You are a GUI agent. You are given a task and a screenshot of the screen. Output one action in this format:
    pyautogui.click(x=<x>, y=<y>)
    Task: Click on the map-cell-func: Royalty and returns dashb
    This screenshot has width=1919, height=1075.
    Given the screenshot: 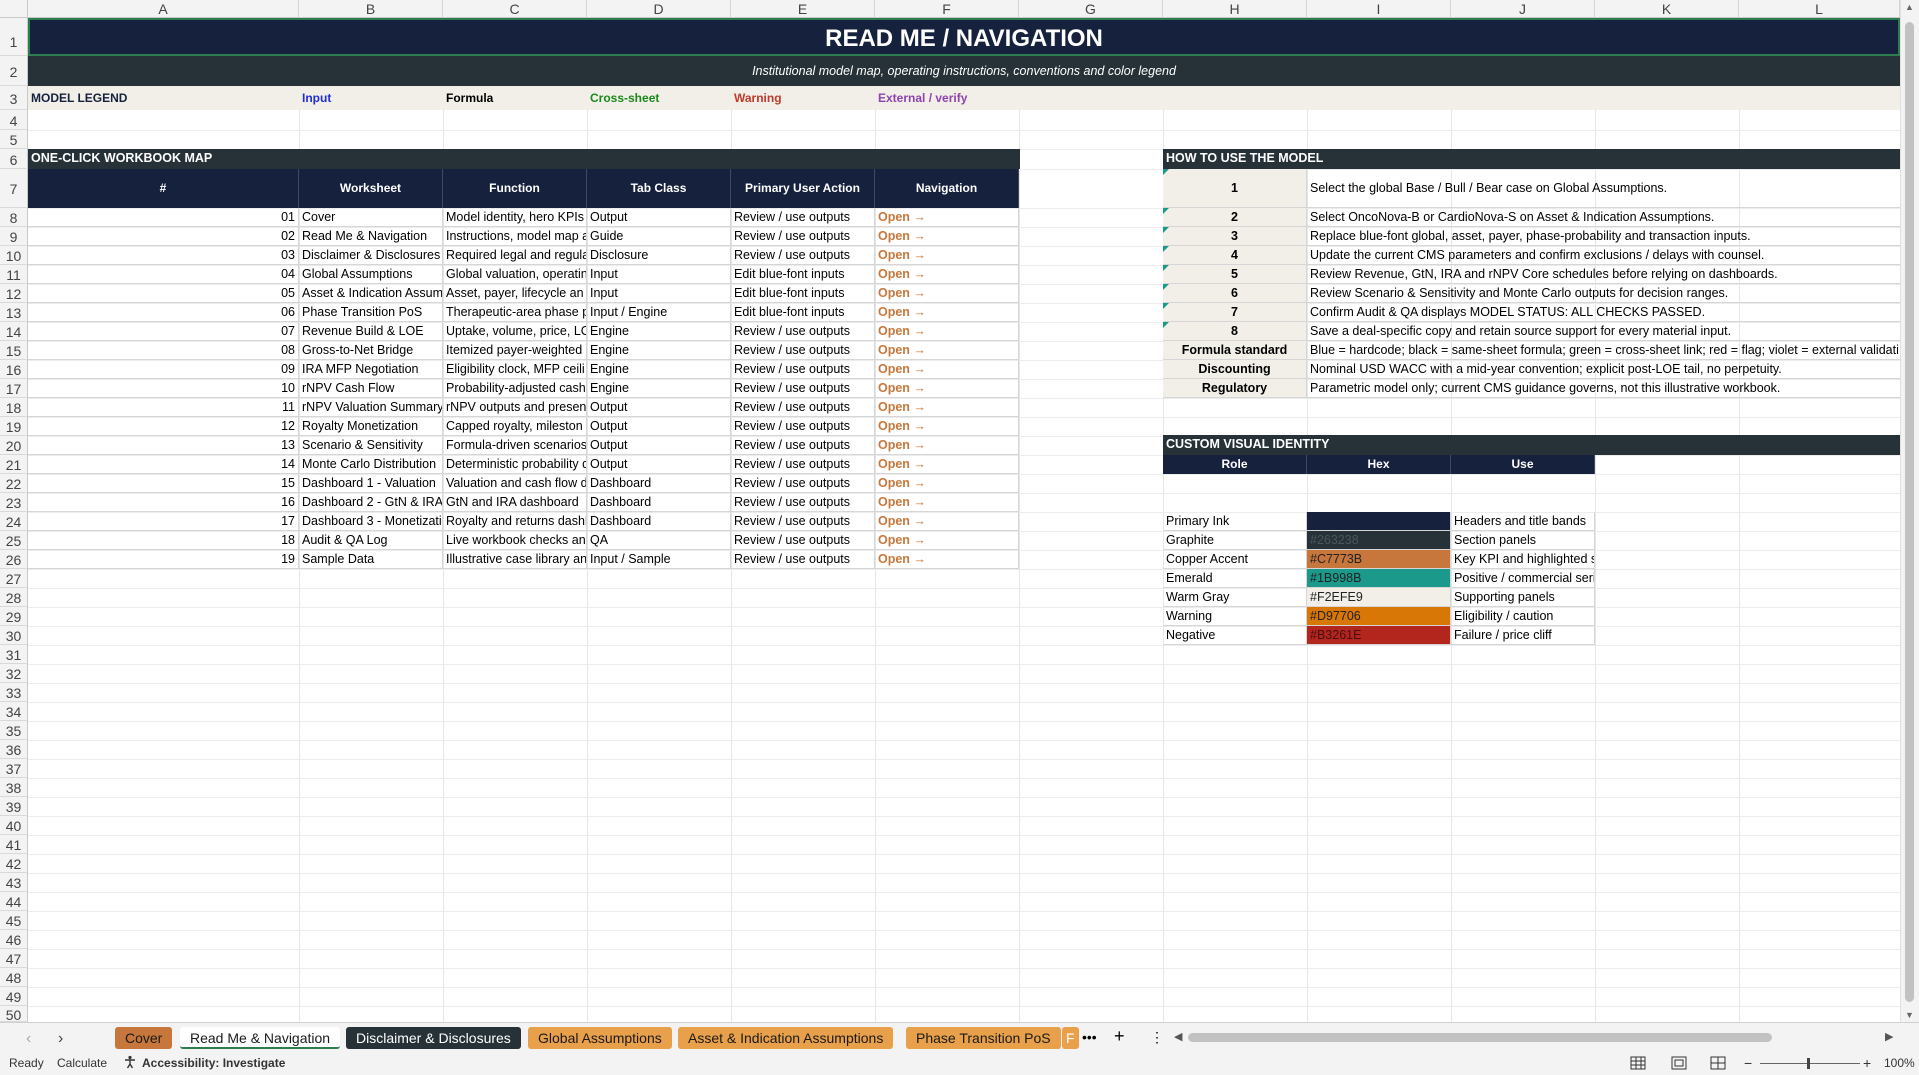 What is the action you would take?
    pyautogui.click(x=515, y=521)
    